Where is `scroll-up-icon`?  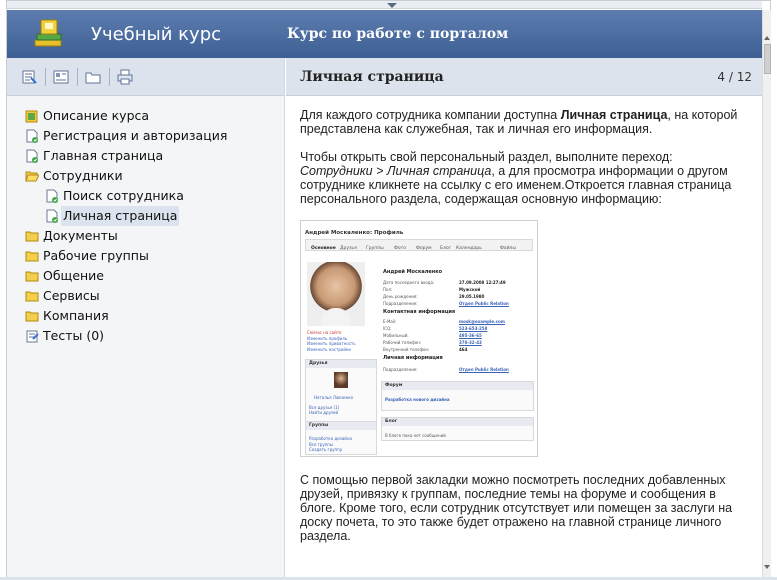 scroll-up-icon is located at coordinates (767, 38).